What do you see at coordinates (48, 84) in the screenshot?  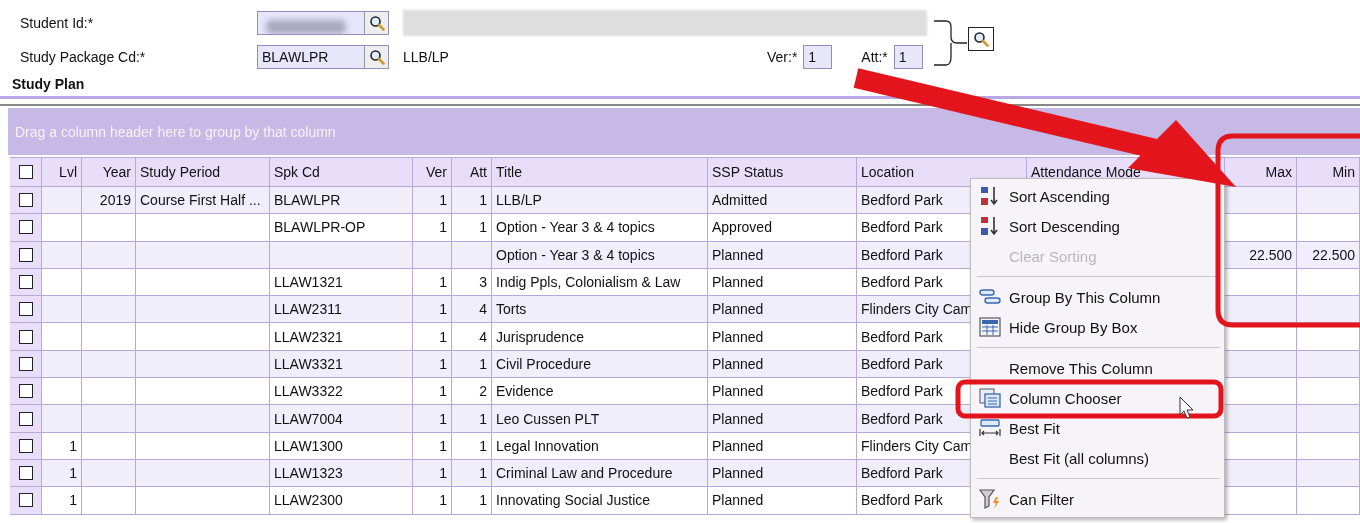 I see `section-title: Study Plan` at bounding box center [48, 84].